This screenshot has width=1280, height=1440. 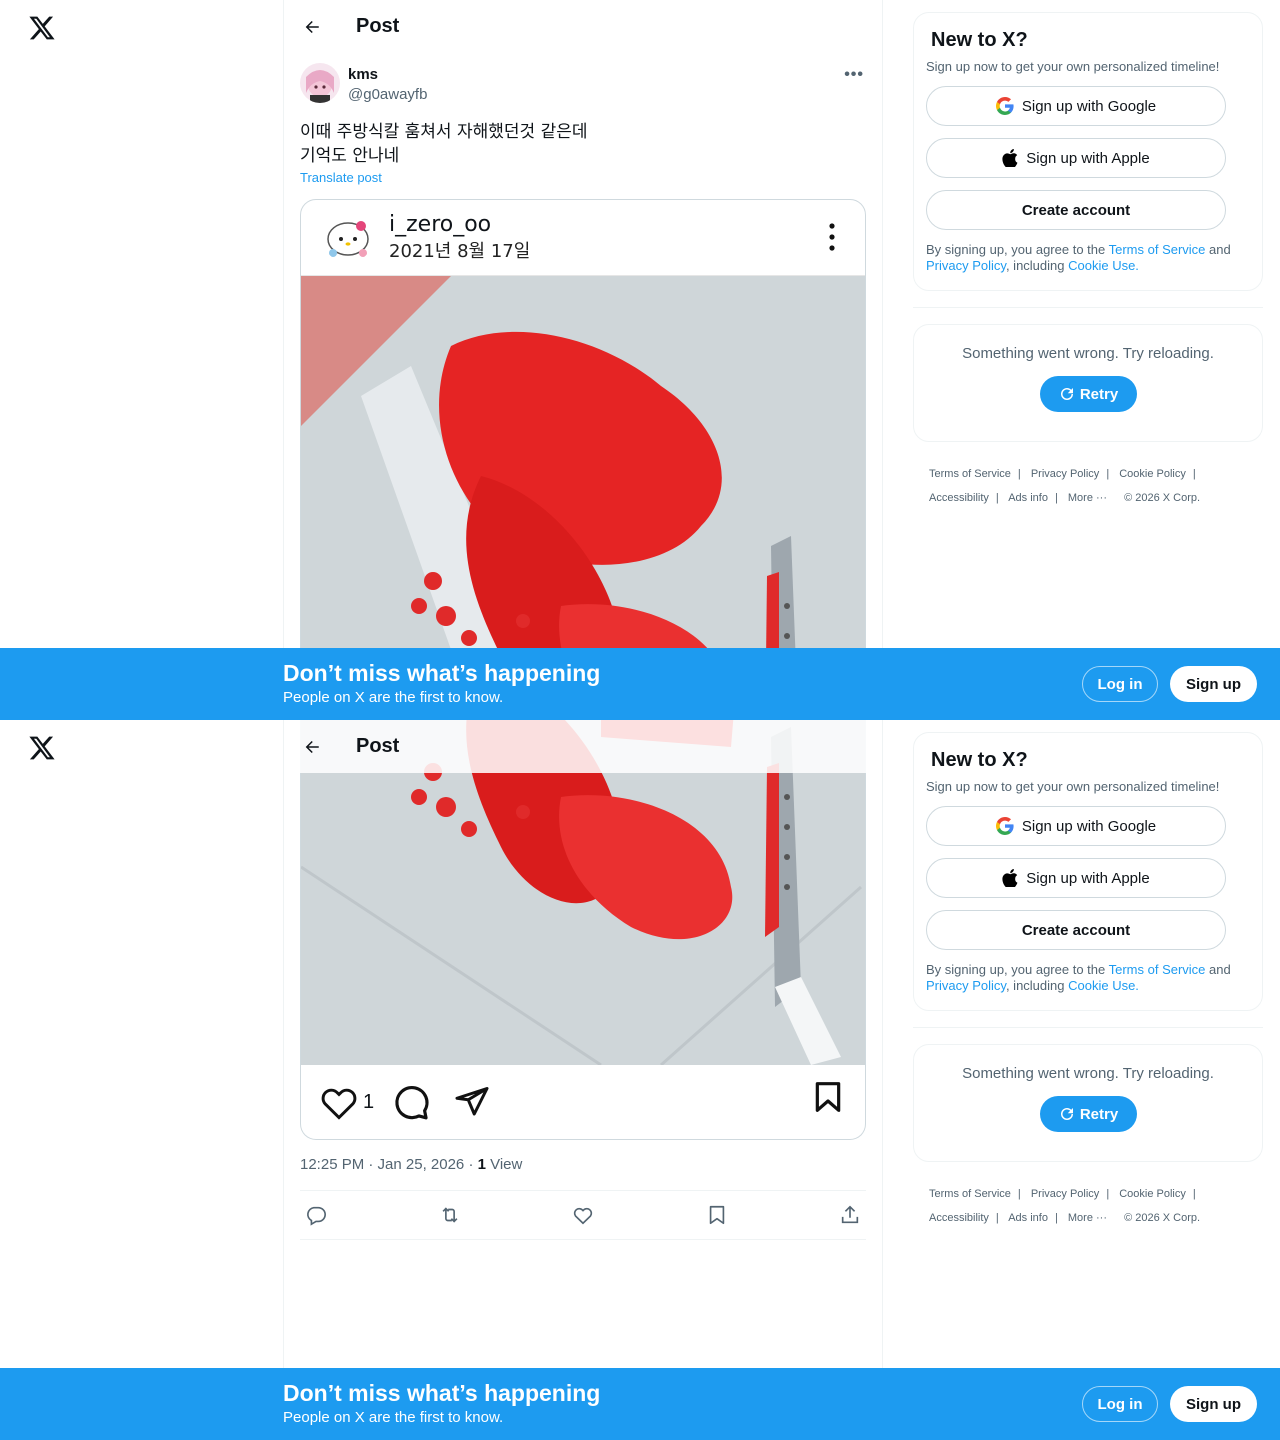 I want to click on like-icon, so click(x=583, y=1215).